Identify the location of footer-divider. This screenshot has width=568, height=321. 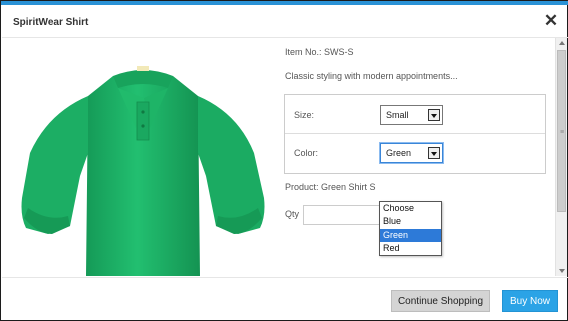
(285, 277).